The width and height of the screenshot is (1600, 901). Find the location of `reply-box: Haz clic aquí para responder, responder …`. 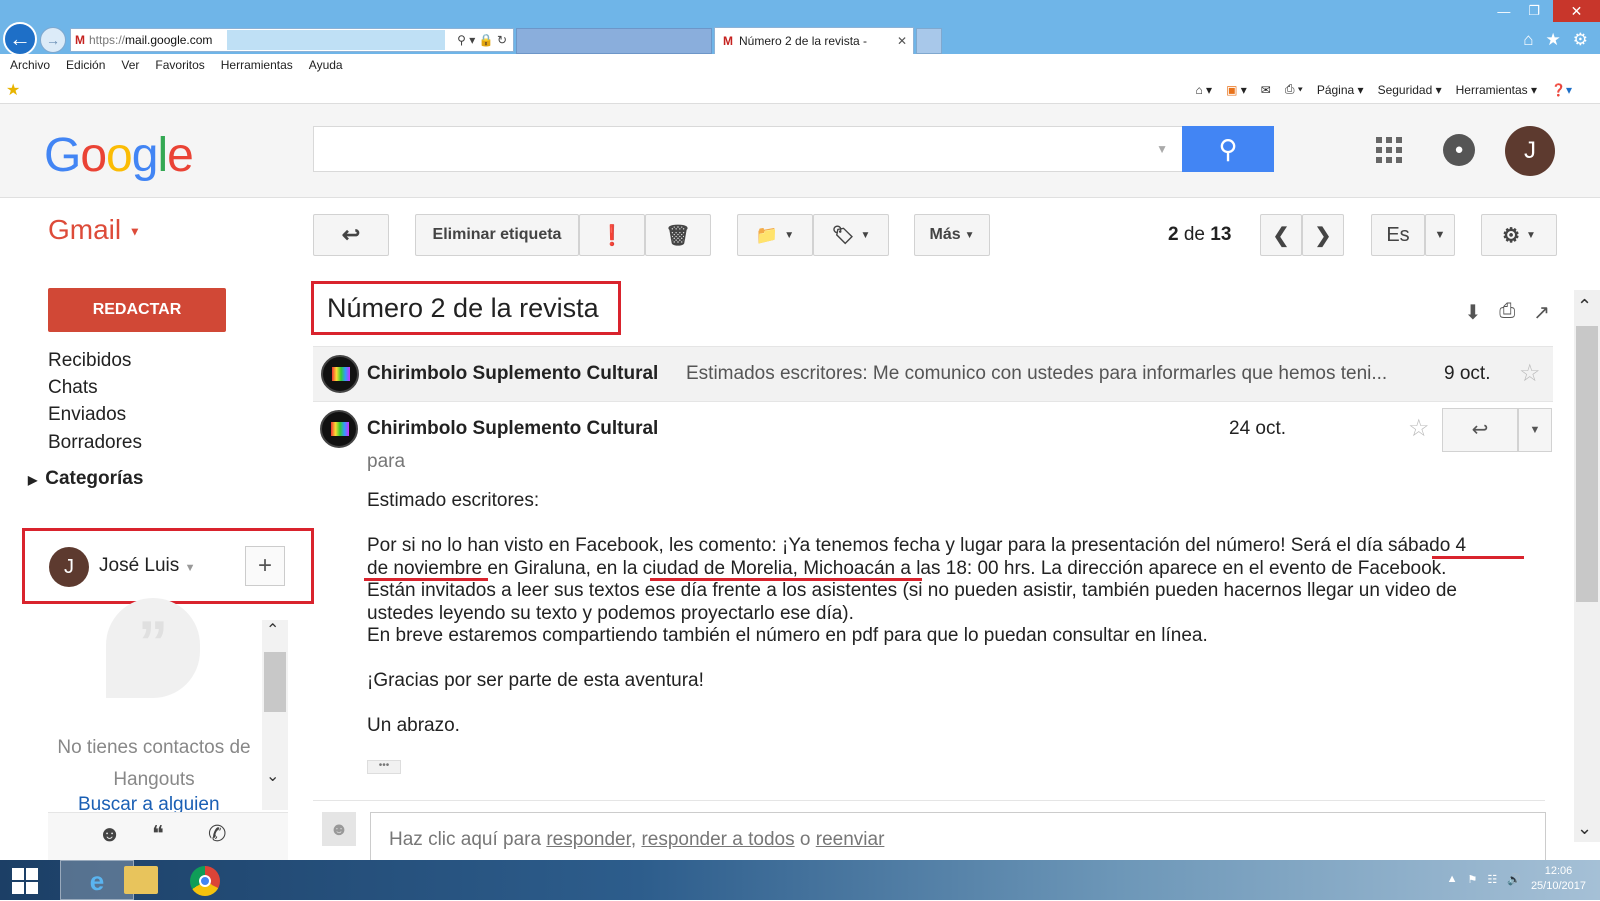

reply-box: Haz clic aquí para responder, responder … is located at coordinates (958, 837).